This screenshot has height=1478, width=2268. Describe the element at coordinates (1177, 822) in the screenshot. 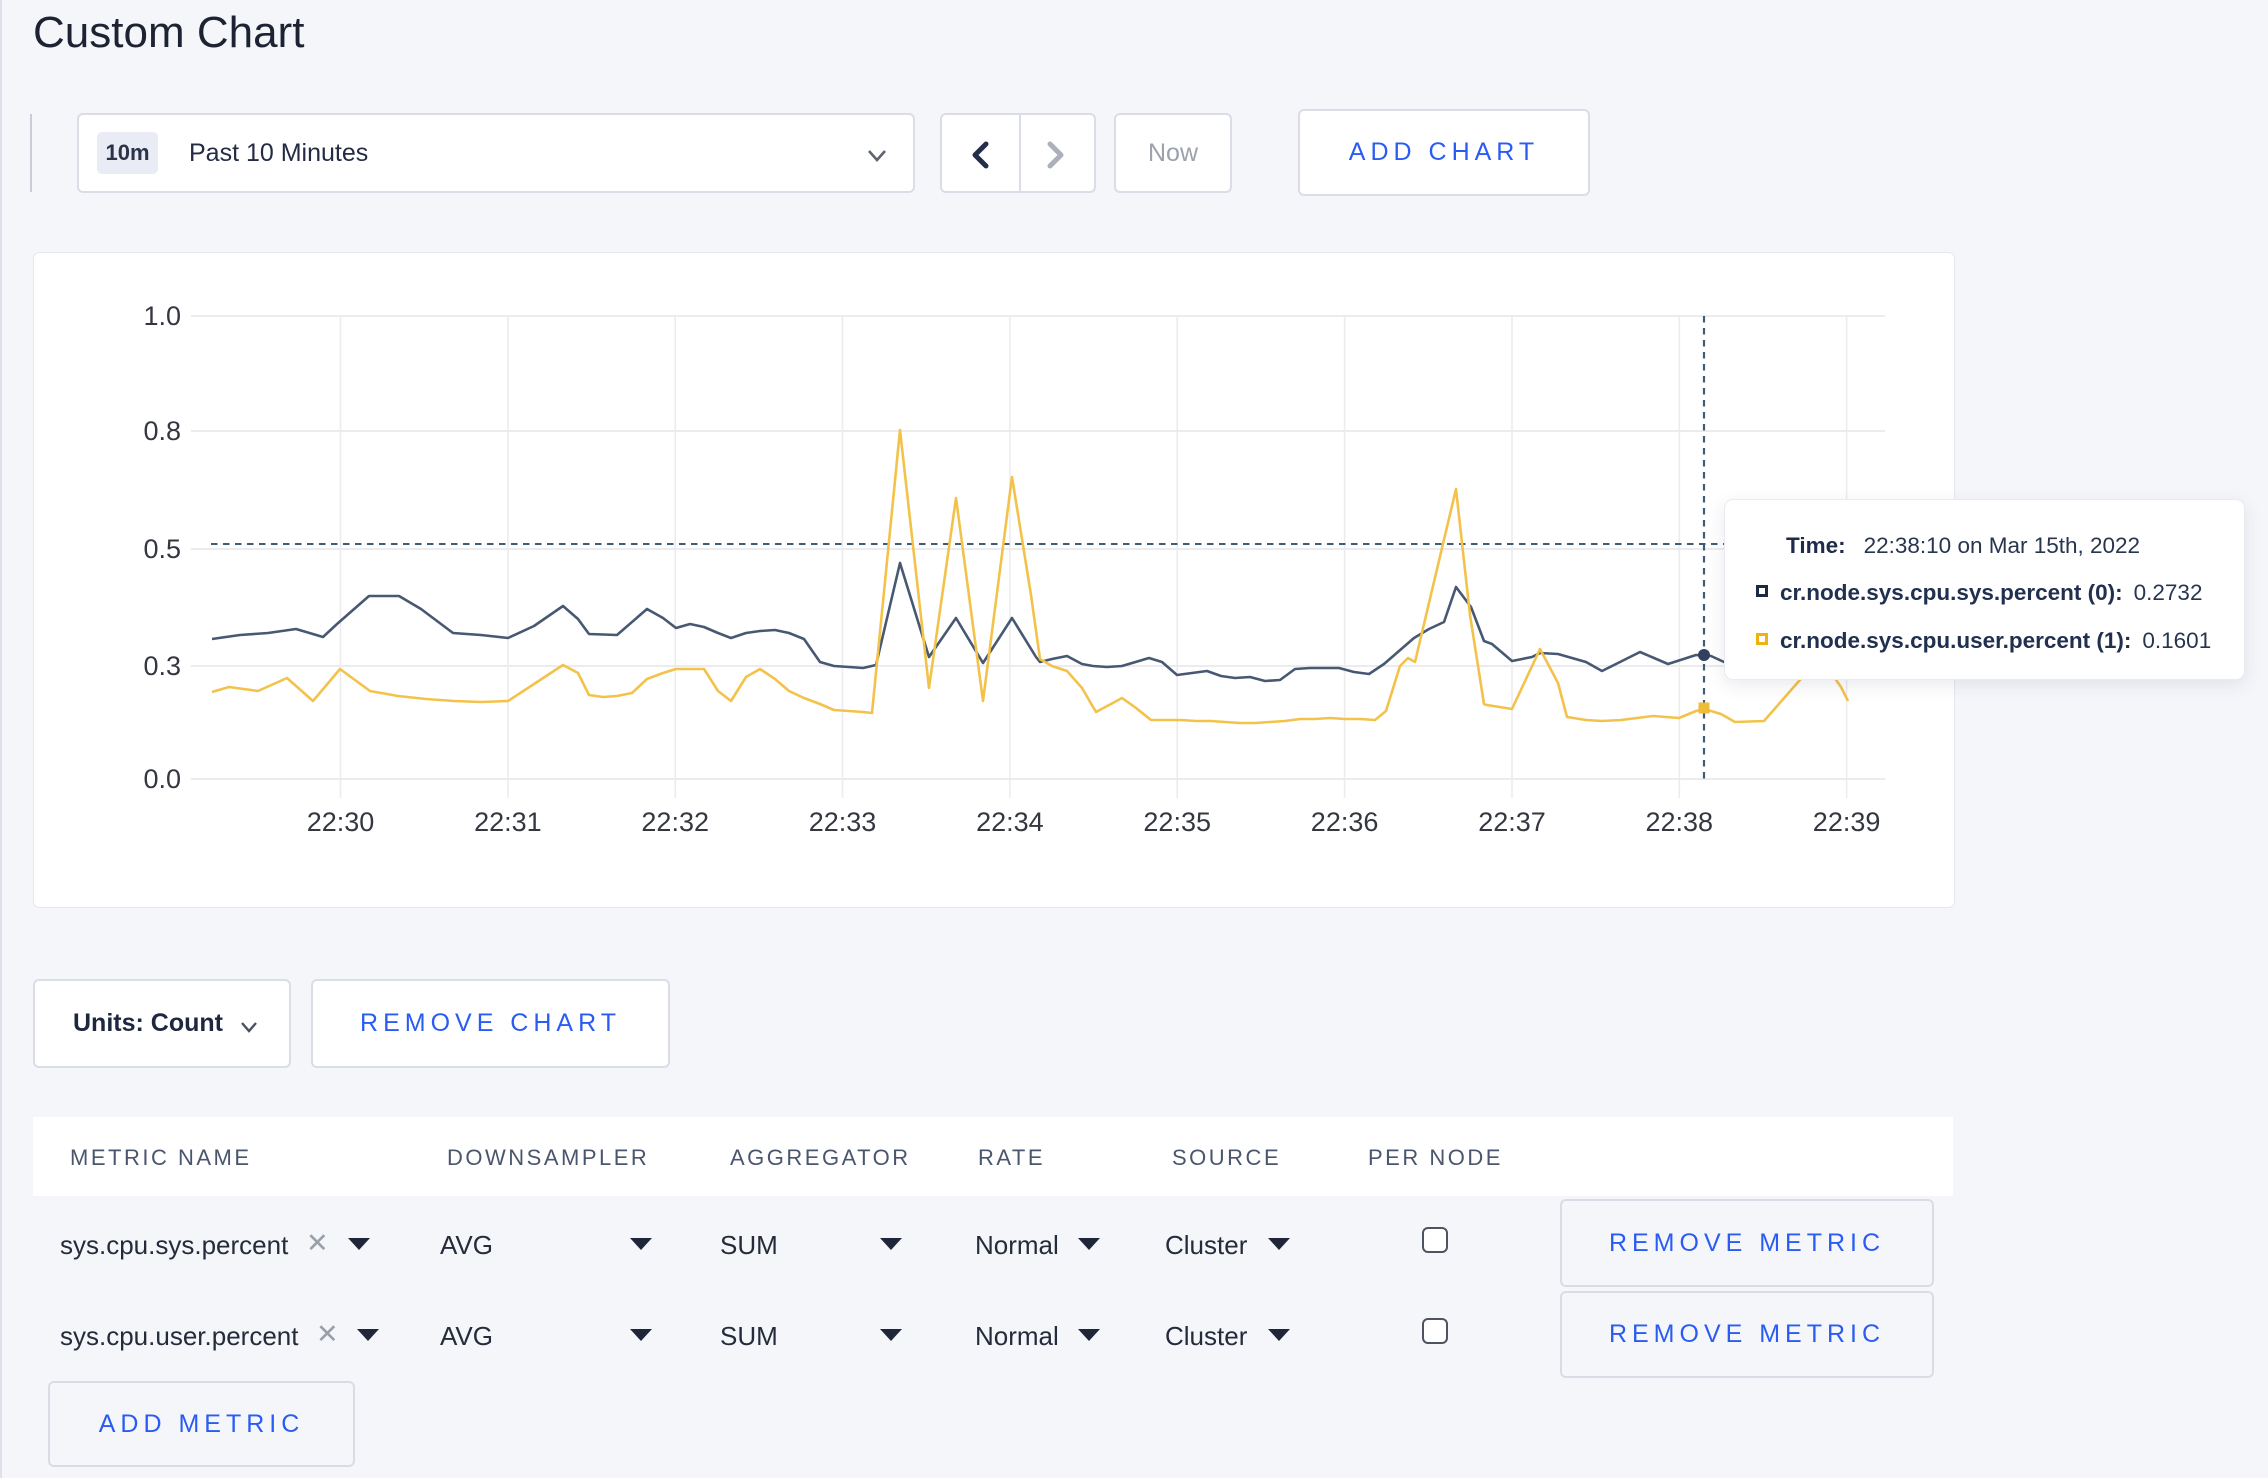

I see `svg-text: 22:35` at that location.